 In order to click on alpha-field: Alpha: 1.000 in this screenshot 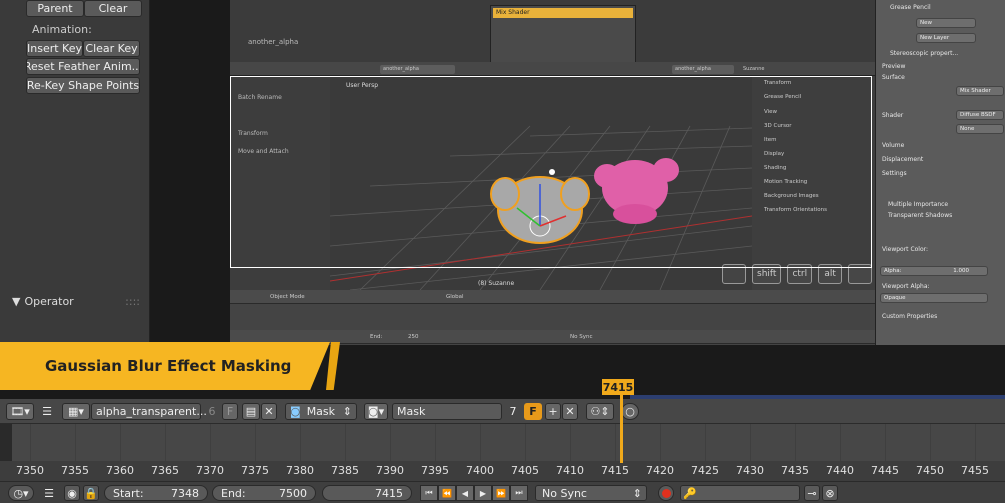, I will do `click(934, 271)`.